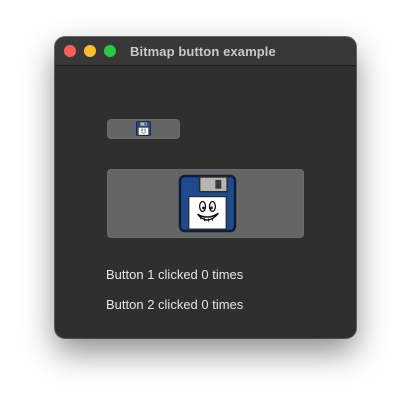 Image resolution: width=412 pixels, height=412 pixels. Describe the element at coordinates (70, 51) in the screenshot. I see `close-window-button` at that location.